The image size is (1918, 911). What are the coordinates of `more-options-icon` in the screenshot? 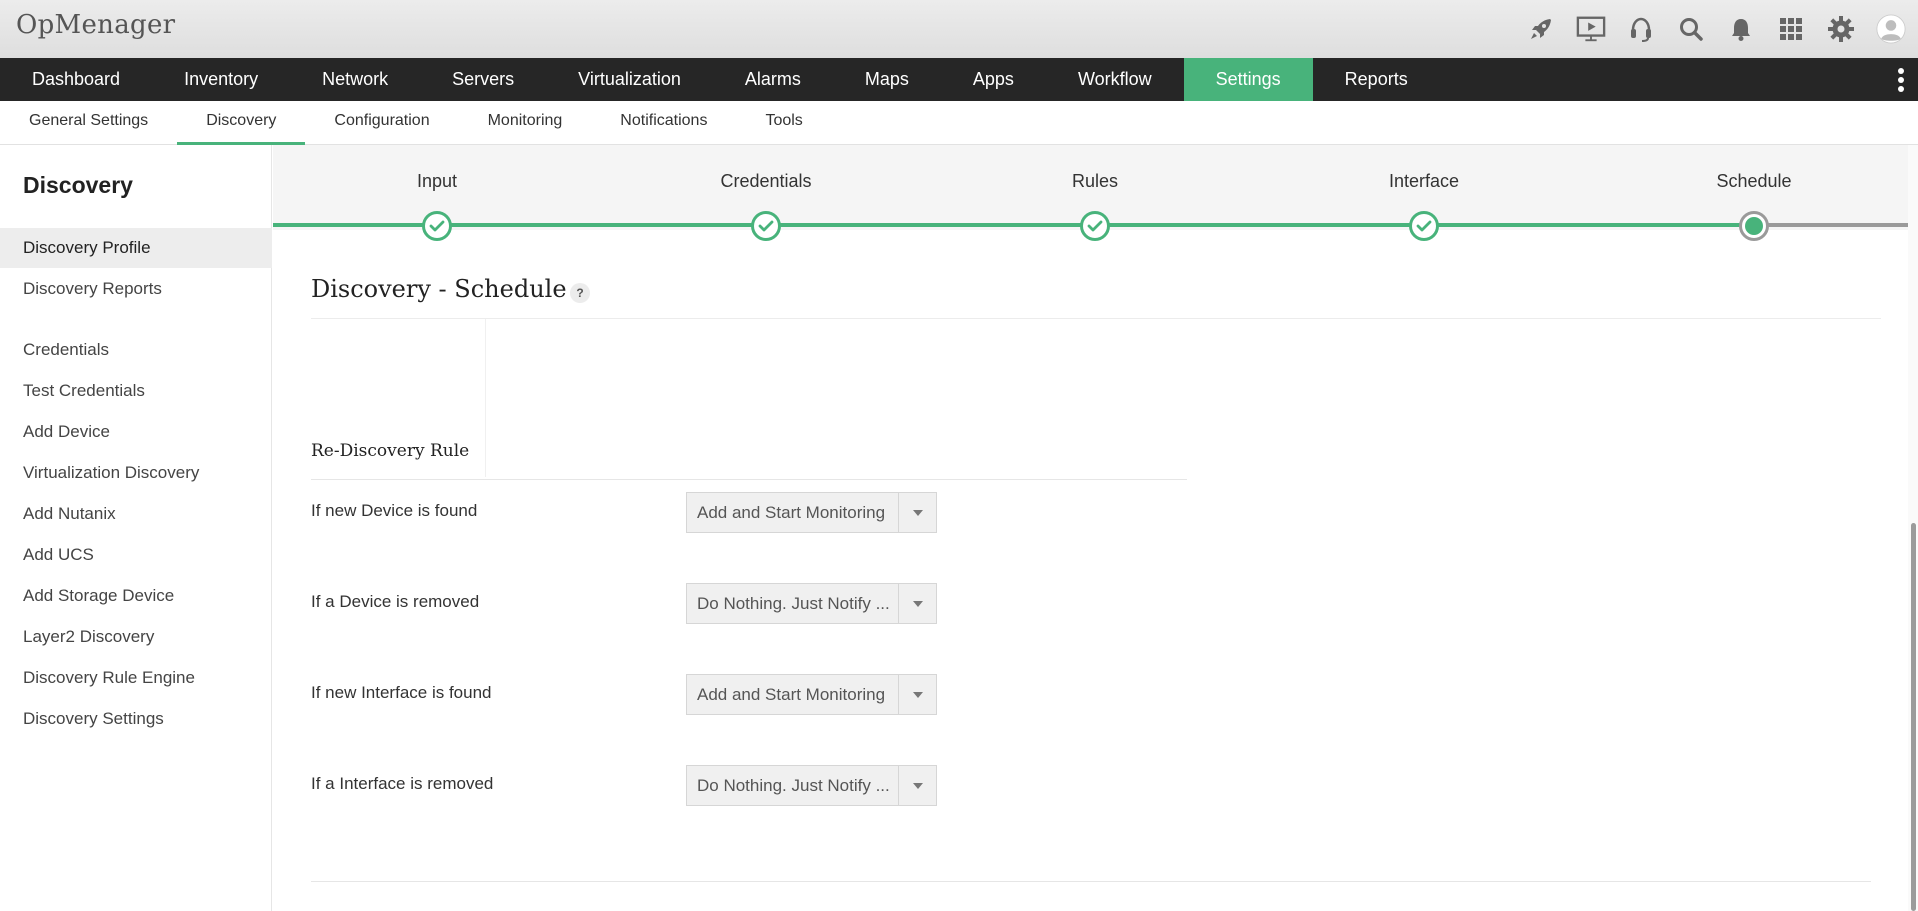 It's located at (1901, 80).